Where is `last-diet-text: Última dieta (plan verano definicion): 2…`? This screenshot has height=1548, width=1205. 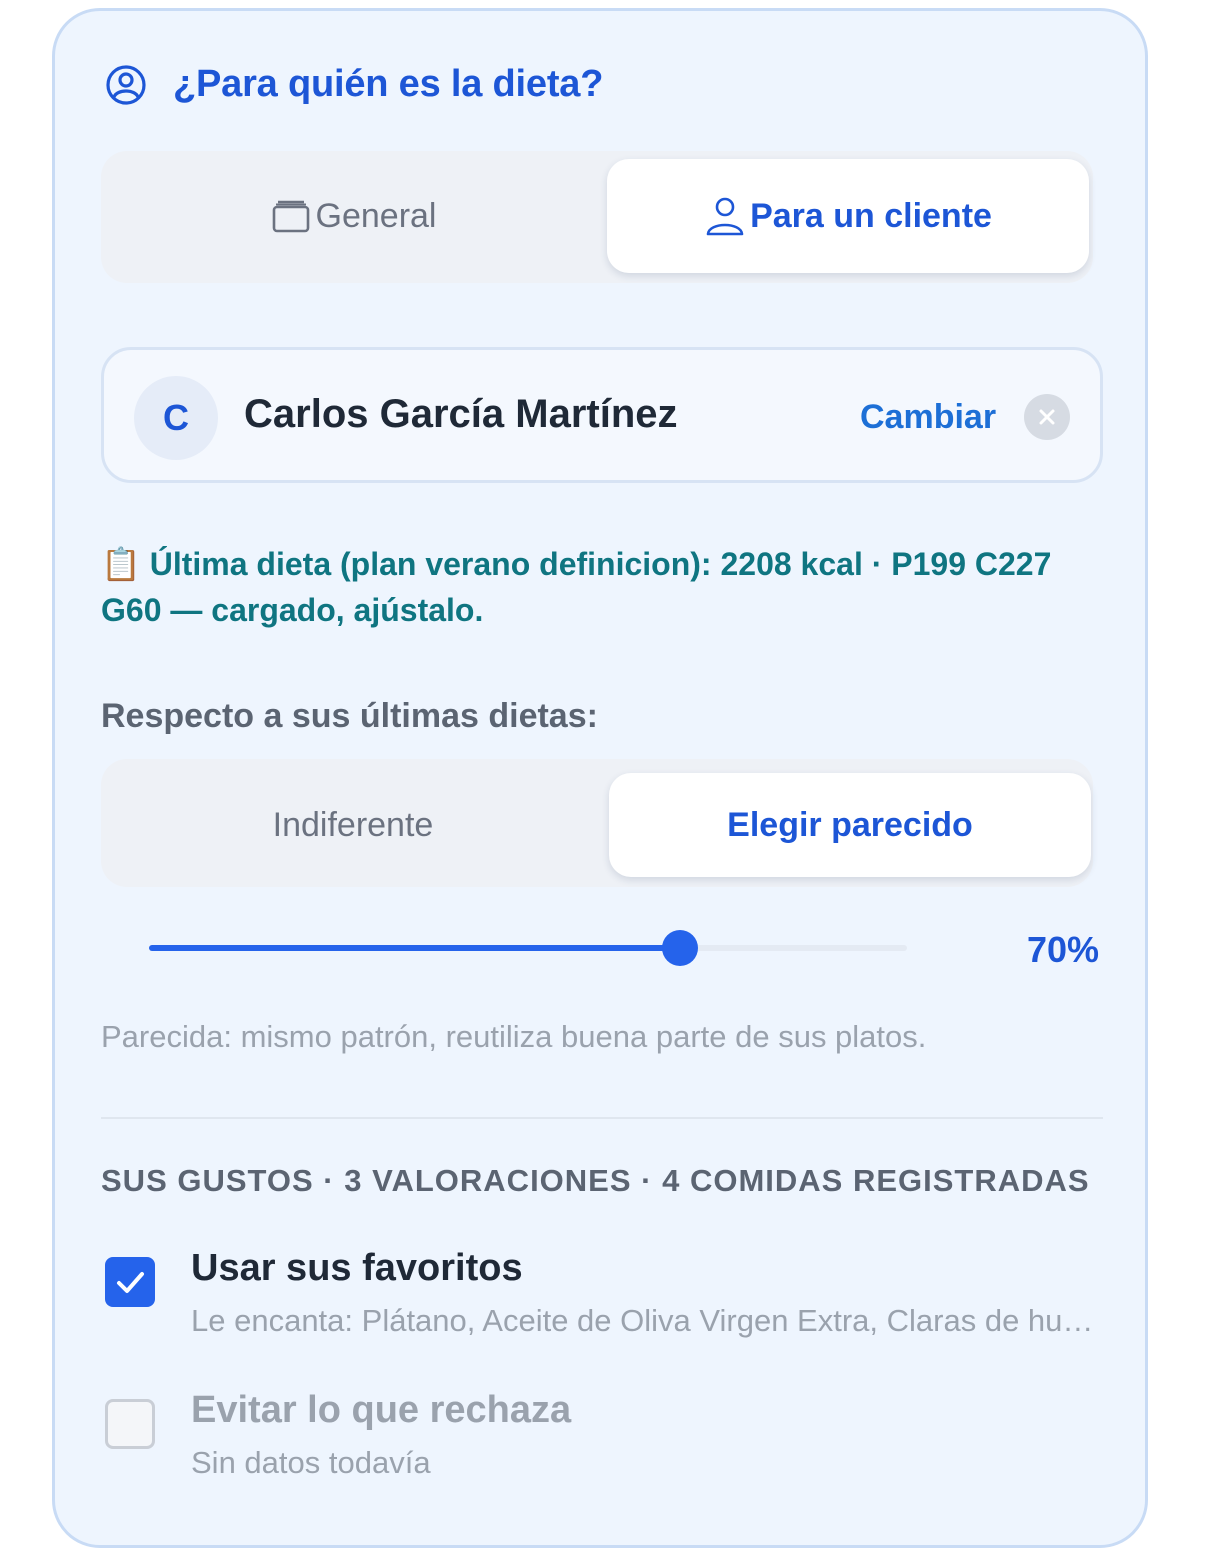
last-diet-text: Última dieta (plan verano definicion): 2… is located at coordinates (576, 587).